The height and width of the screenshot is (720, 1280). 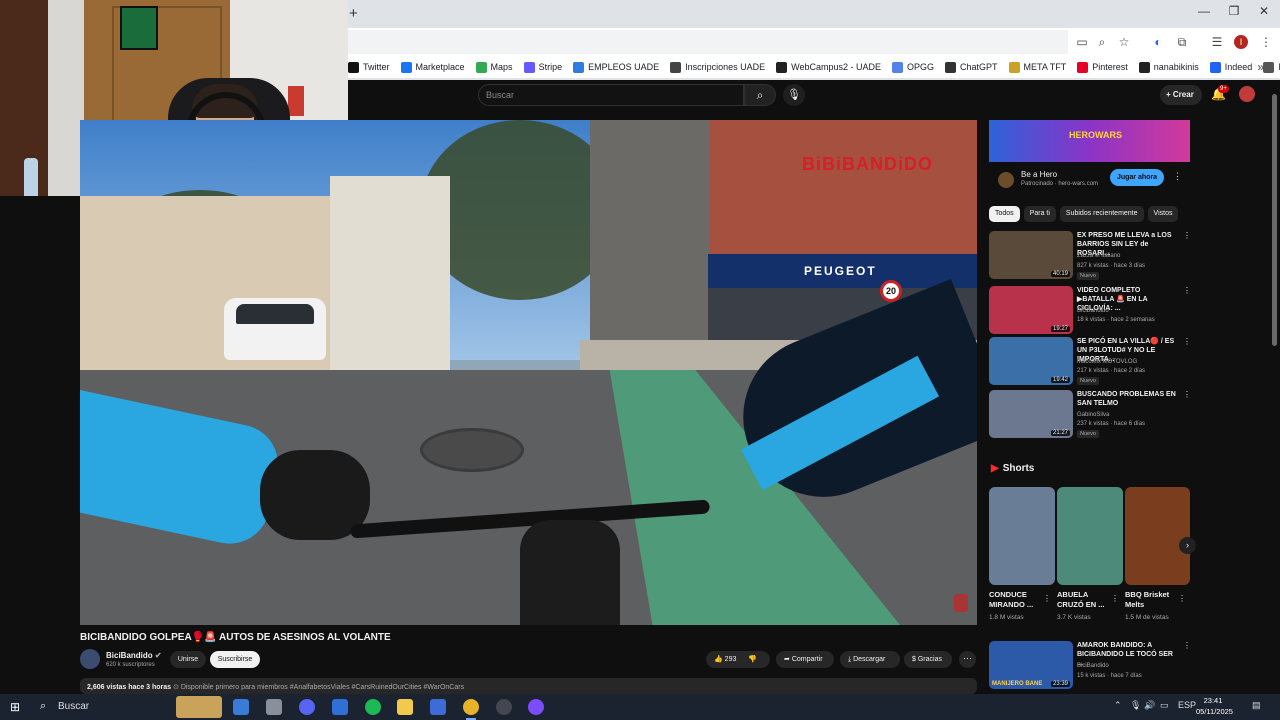 What do you see at coordinates (1107, 362) in the screenshot?
I see `rec-channel: MacoMix MOTOVLOG` at bounding box center [1107, 362].